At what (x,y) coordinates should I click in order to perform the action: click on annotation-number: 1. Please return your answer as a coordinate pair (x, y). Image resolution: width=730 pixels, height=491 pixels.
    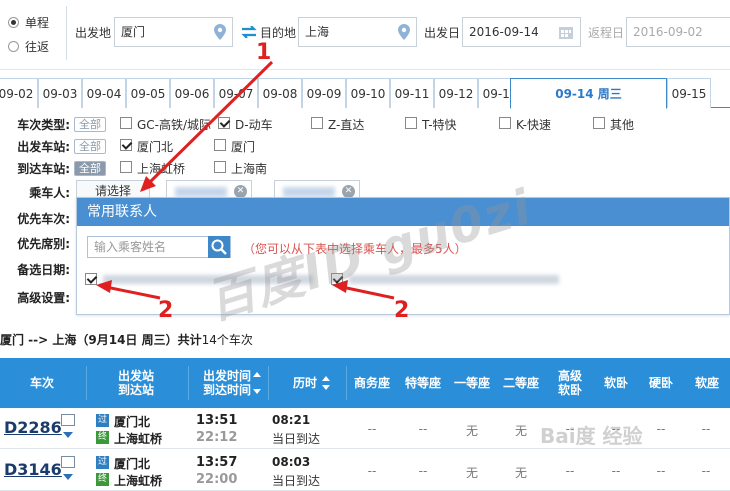
    Looking at the image, I should click on (264, 52).